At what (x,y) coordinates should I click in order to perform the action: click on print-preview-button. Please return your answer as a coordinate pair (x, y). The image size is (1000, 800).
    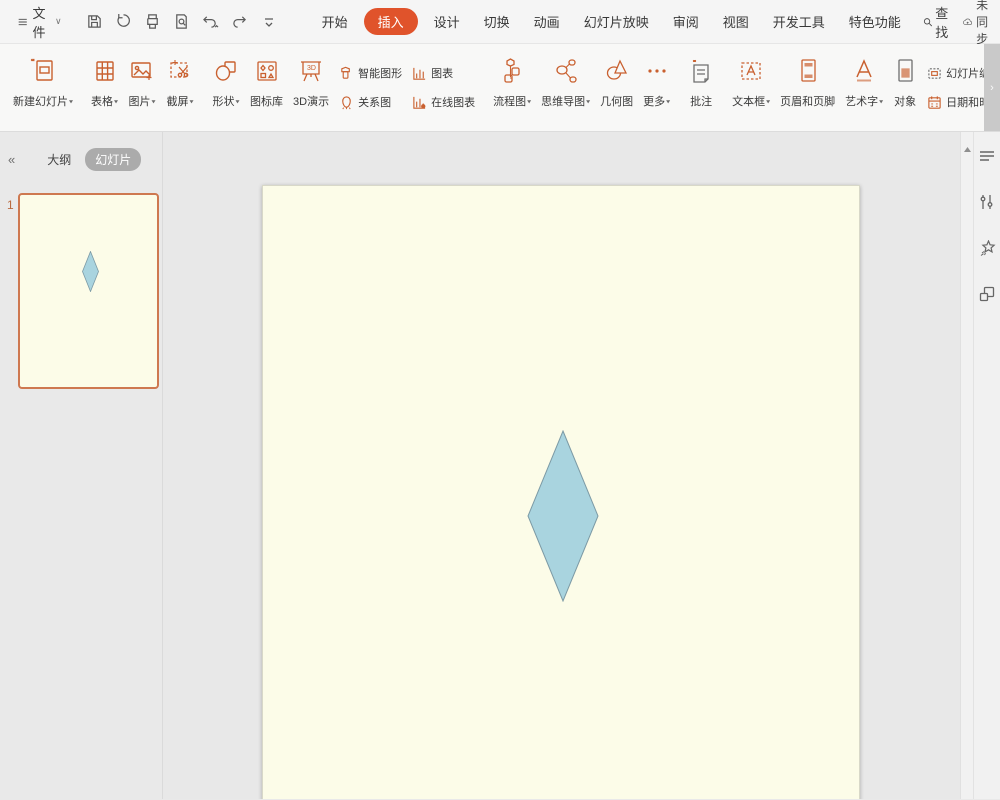
    Looking at the image, I should click on (182, 22).